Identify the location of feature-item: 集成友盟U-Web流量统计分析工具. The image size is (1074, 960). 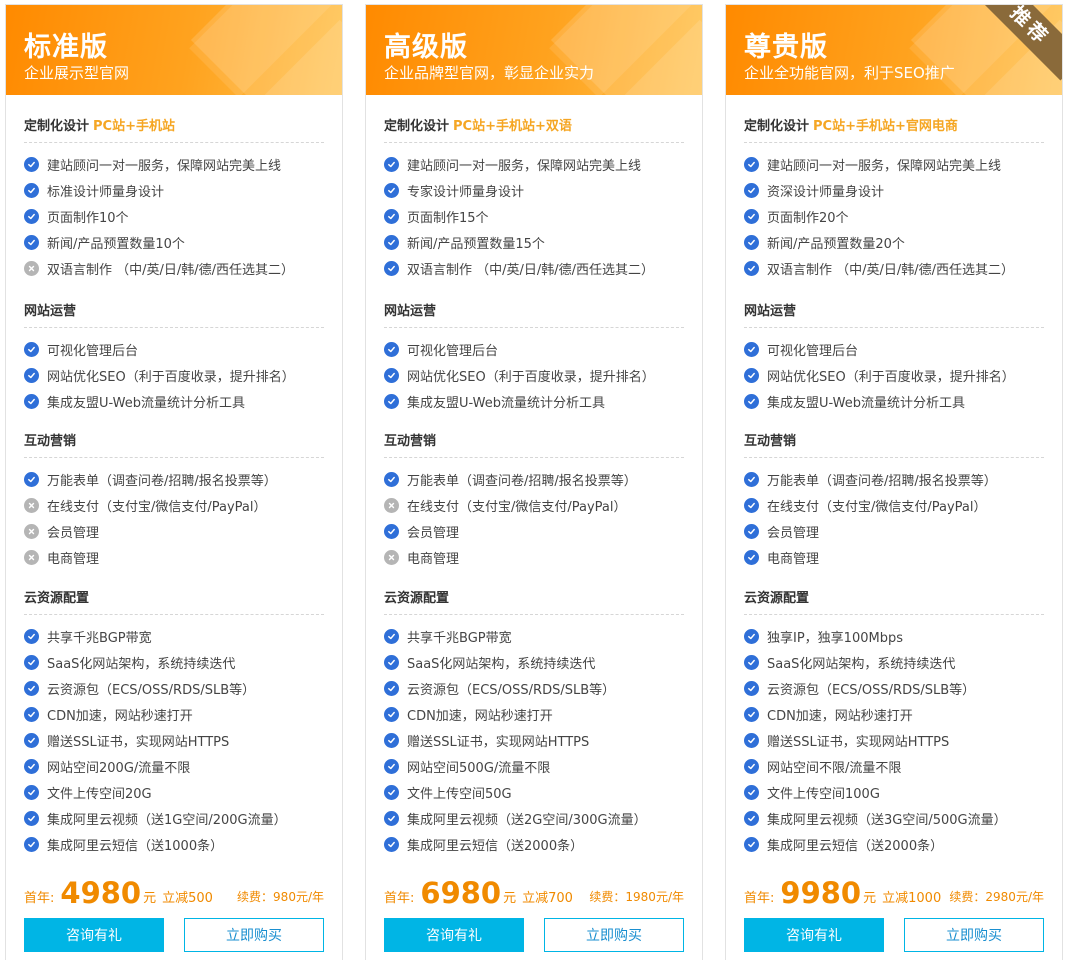
(174, 401).